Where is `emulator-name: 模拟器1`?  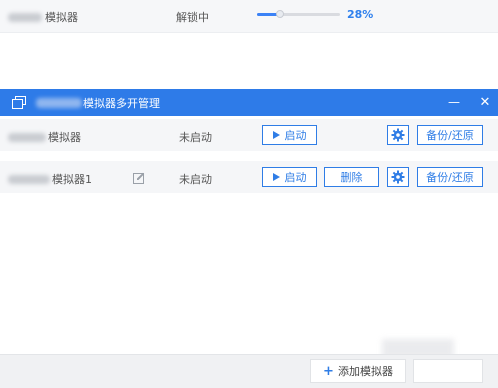
emulator-name: 模拟器1 is located at coordinates (50, 179).